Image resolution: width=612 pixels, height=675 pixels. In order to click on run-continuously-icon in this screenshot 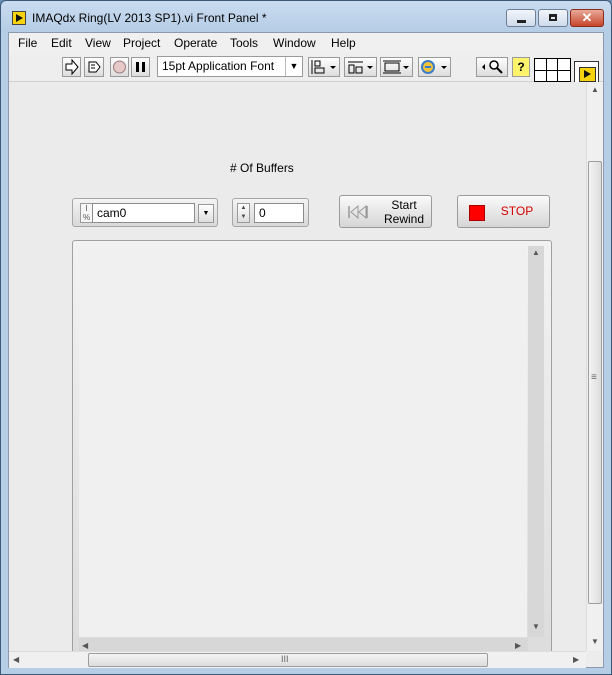, I will do `click(94, 67)`.